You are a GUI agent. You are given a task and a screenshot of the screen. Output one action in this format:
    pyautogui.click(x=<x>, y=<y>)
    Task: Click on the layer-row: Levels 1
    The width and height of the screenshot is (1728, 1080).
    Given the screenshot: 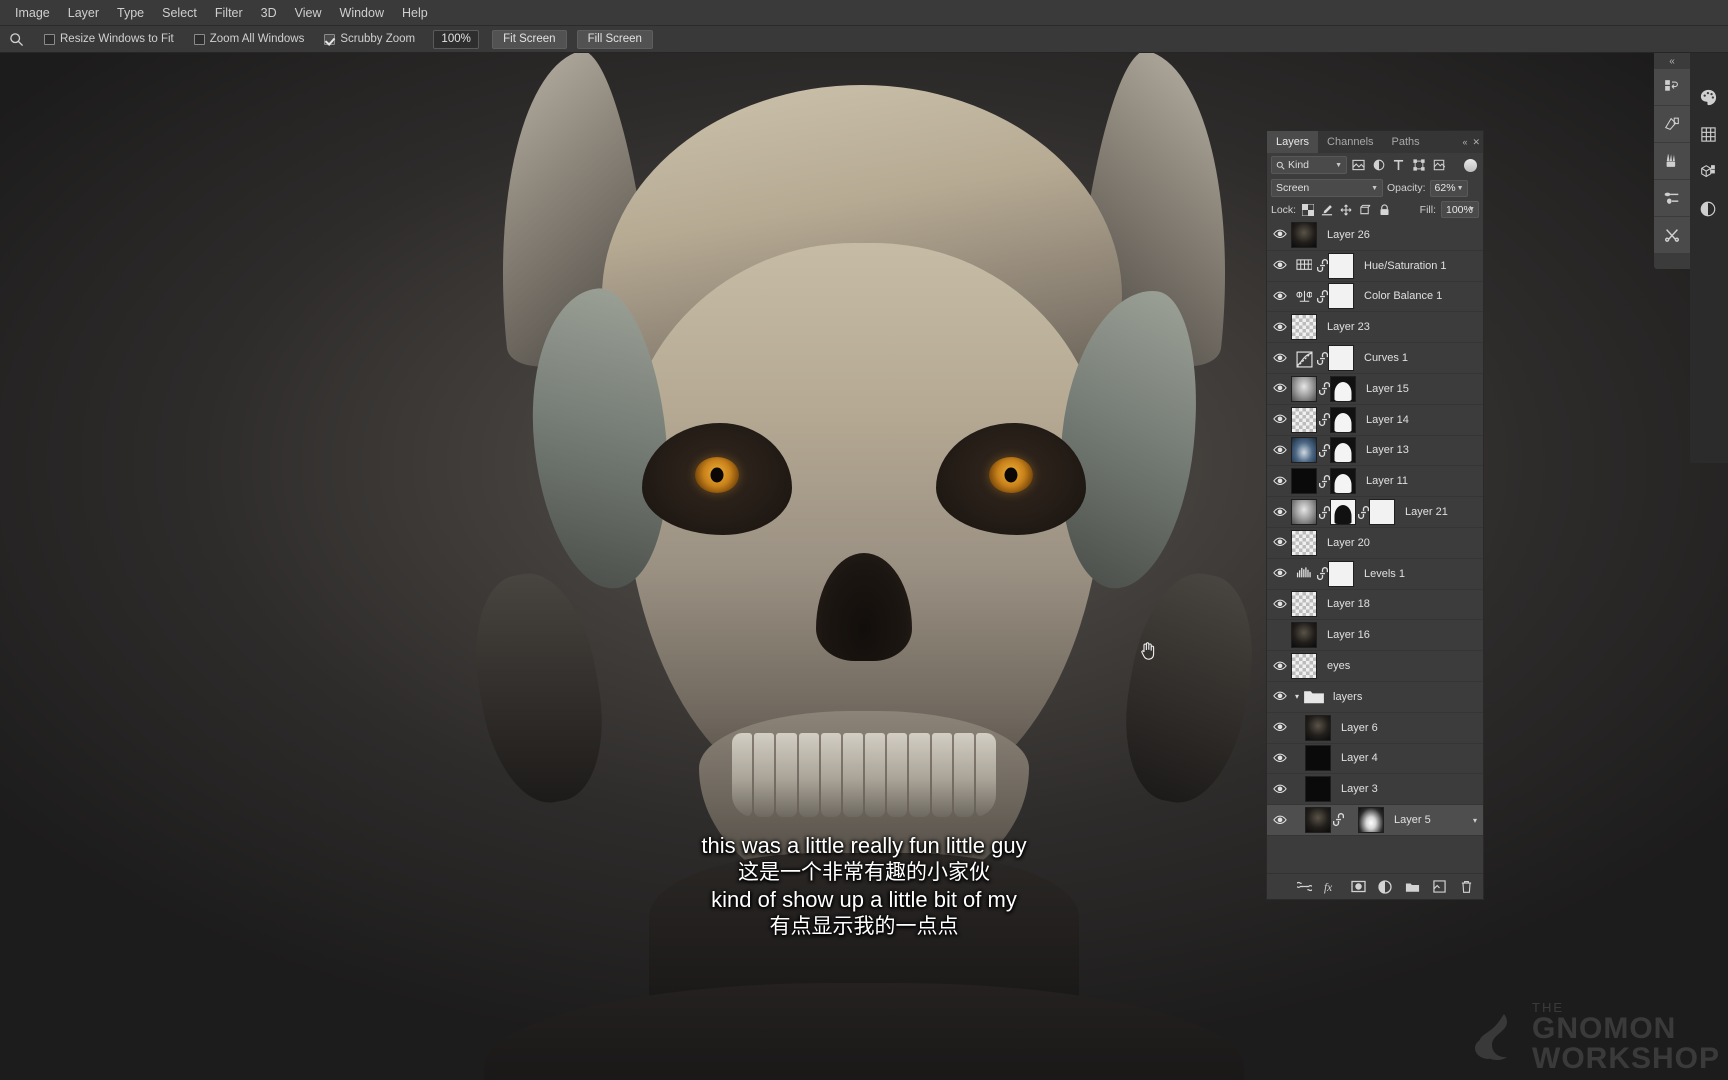 What is the action you would take?
    pyautogui.click(x=1375, y=574)
    